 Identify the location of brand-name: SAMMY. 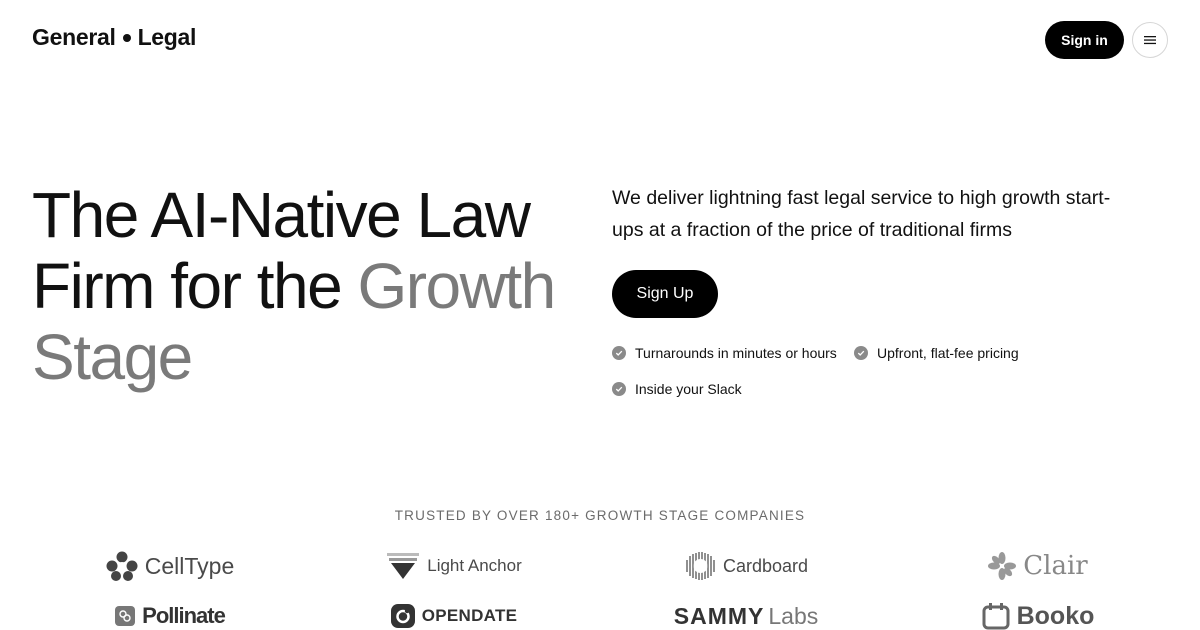
(719, 615).